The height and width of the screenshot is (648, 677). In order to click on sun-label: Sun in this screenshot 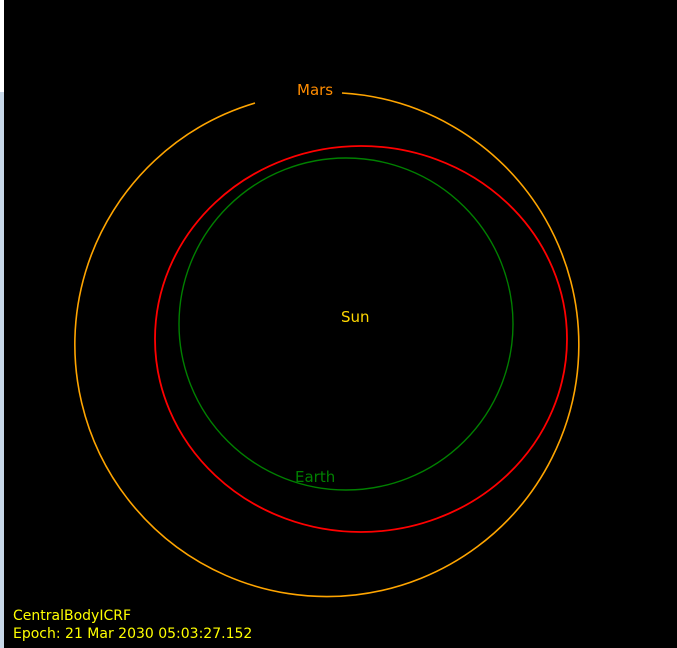, I will do `click(355, 317)`.